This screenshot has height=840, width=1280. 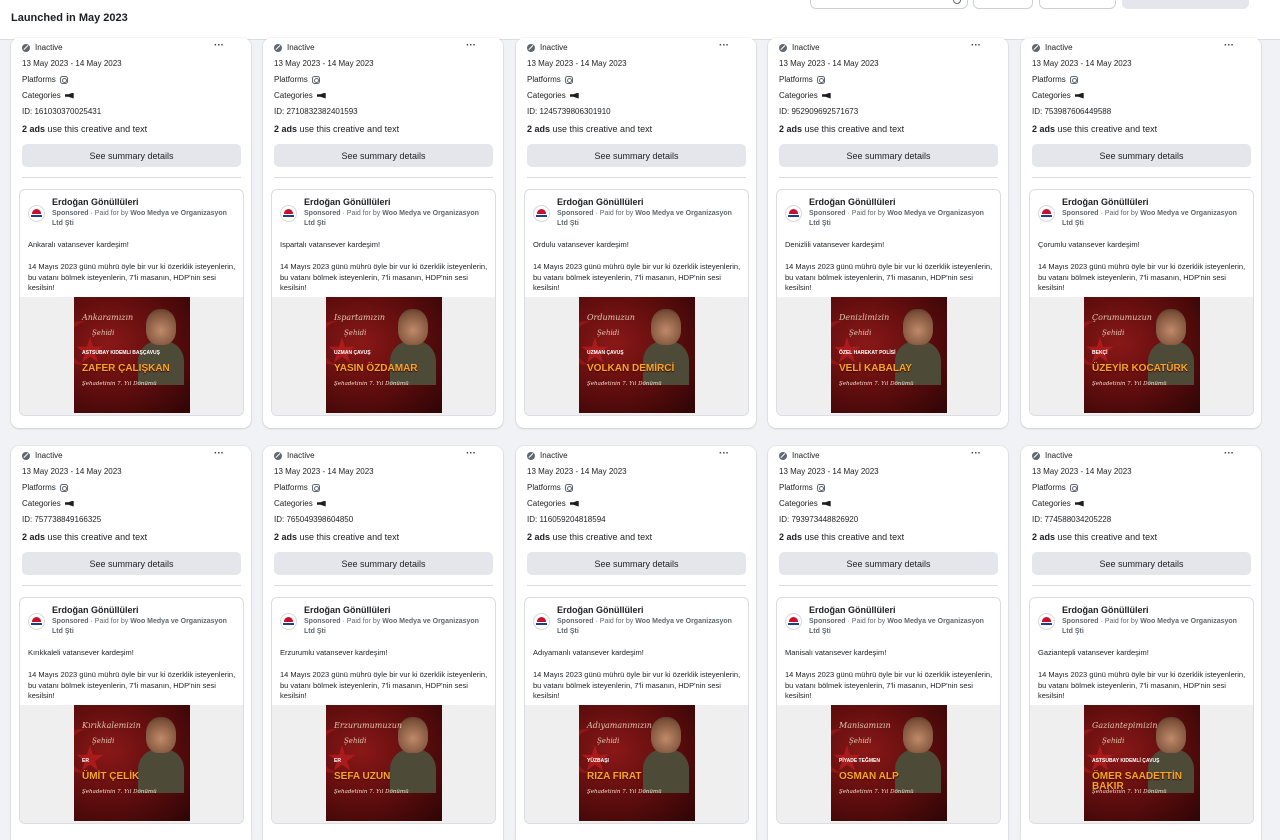 What do you see at coordinates (1093, 652) in the screenshot?
I see `ad-greeting: Gaziantepli vatansever kardeşim!` at bounding box center [1093, 652].